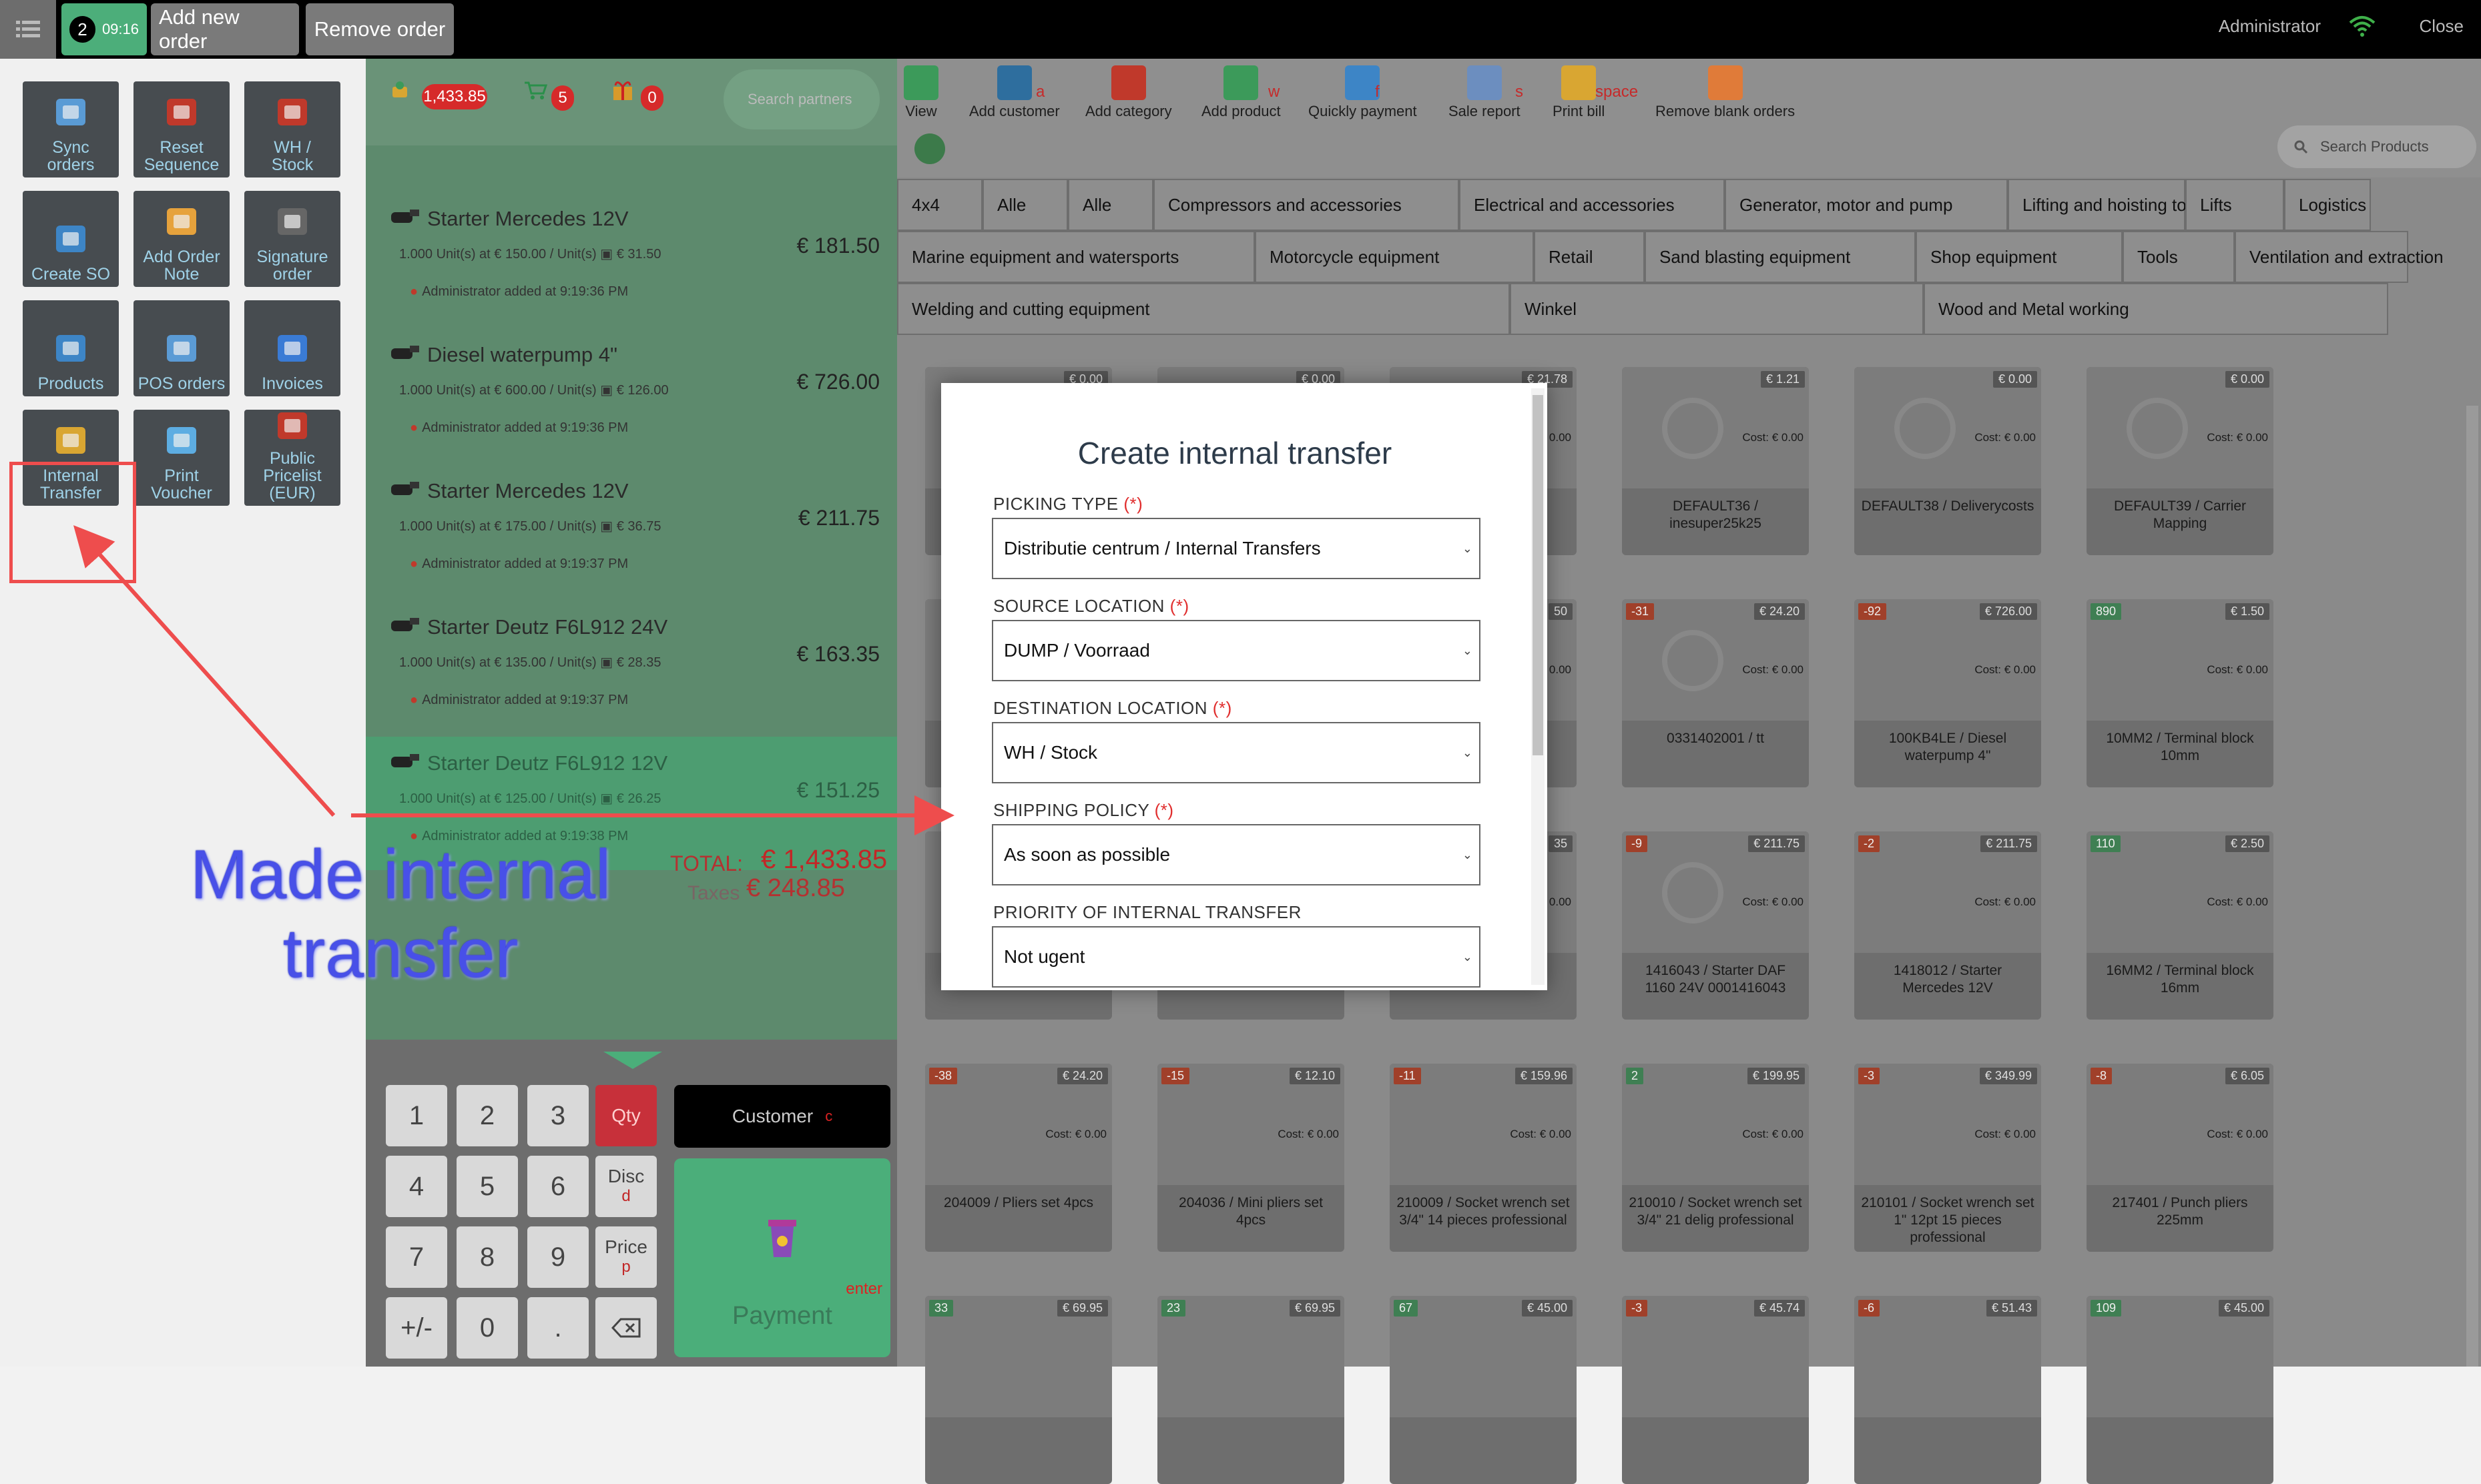 The image size is (2481, 1484). What do you see at coordinates (417, 1257) in the screenshot?
I see `numpad-key: 7` at bounding box center [417, 1257].